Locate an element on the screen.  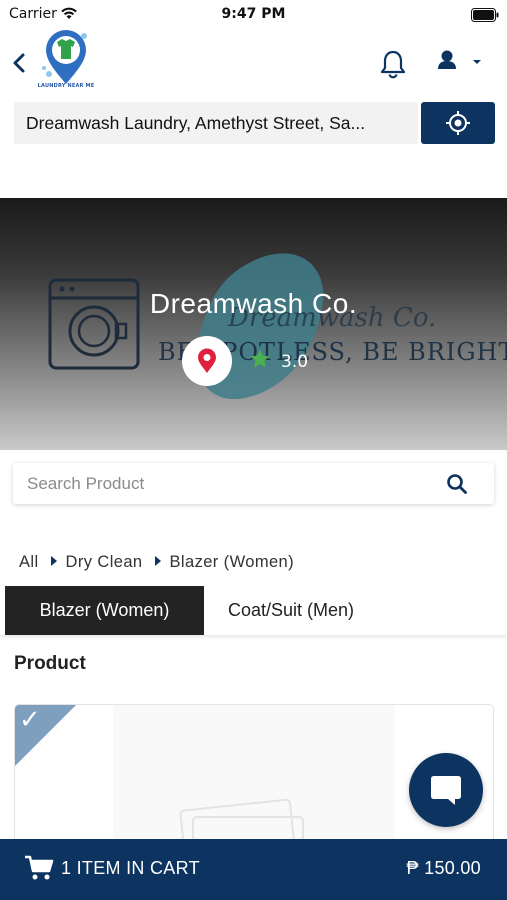
product-image is located at coordinates (254, 779).